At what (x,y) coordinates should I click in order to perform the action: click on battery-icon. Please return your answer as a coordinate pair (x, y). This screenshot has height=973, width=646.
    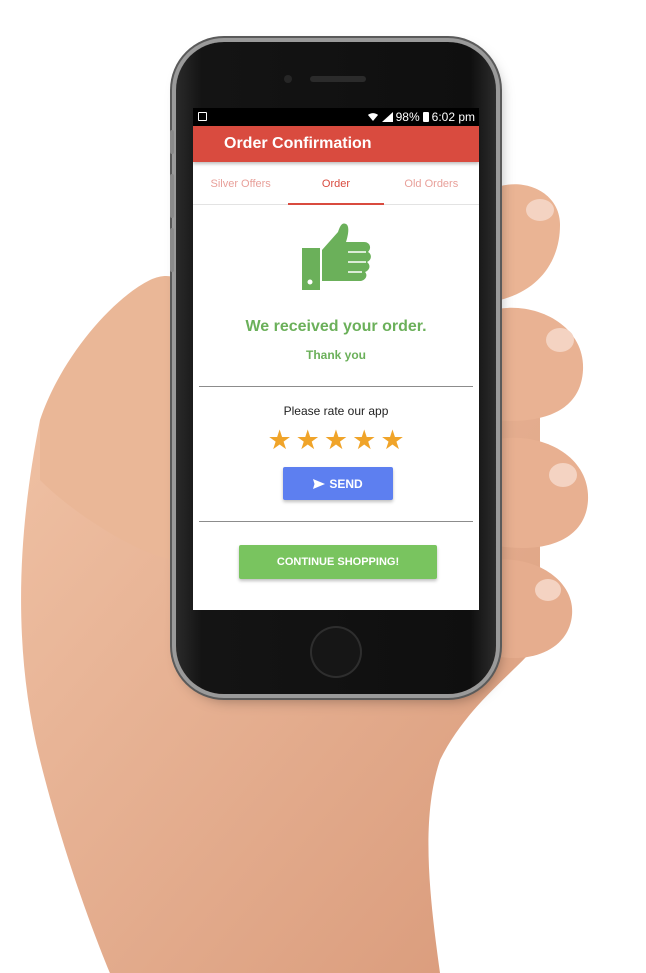
    Looking at the image, I should click on (425, 117).